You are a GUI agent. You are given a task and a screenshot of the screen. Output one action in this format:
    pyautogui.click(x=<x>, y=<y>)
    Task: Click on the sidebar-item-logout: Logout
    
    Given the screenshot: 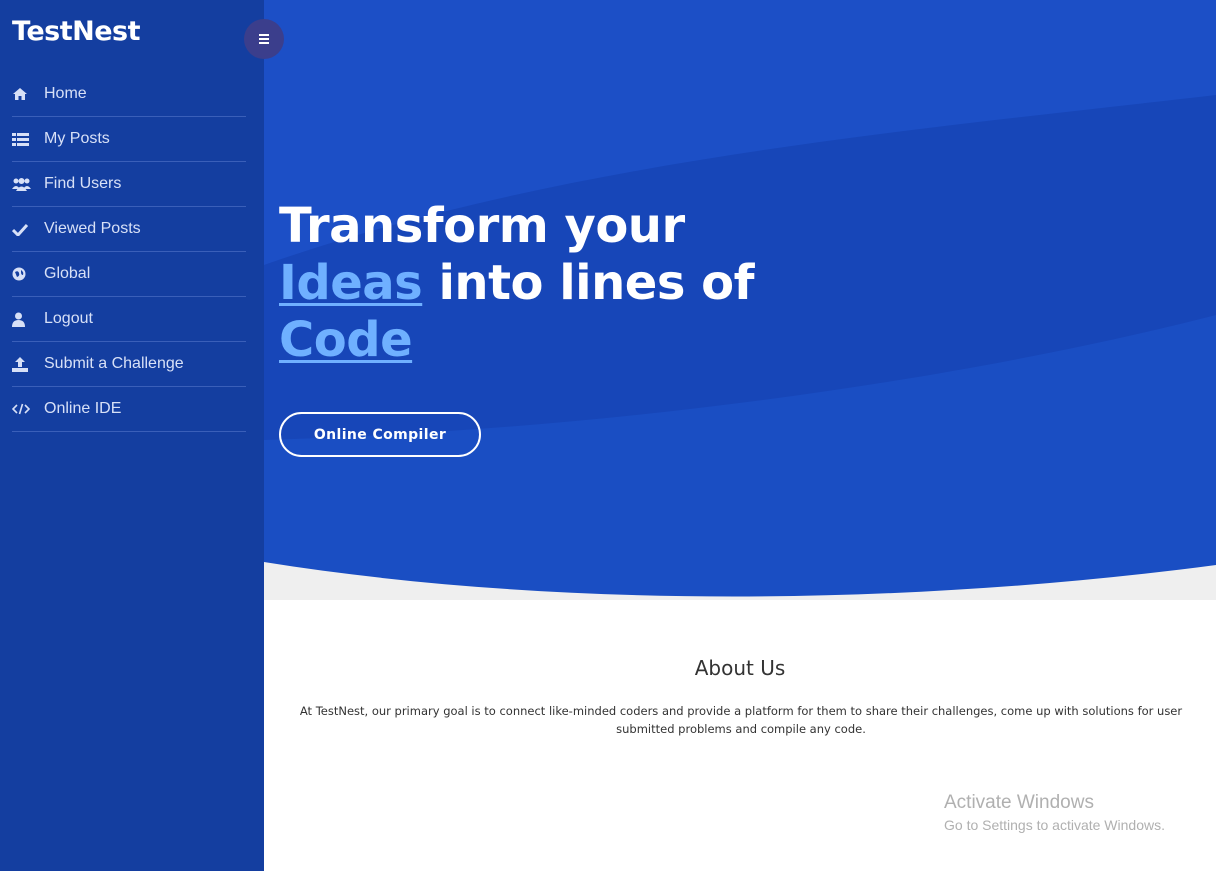 What is the action you would take?
    pyautogui.click(x=129, y=319)
    